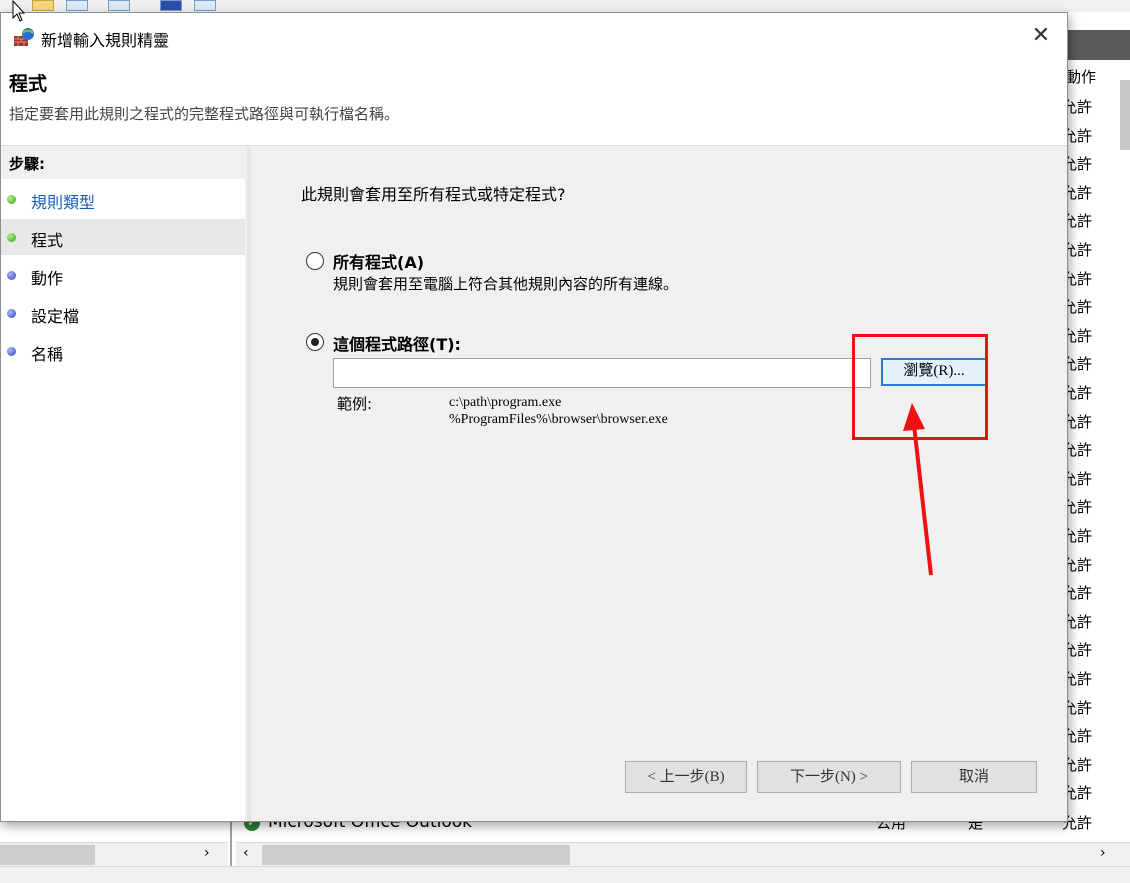  Describe the element at coordinates (505, 402) in the screenshot. I see `example-path-1: c:\path\program.exe` at that location.